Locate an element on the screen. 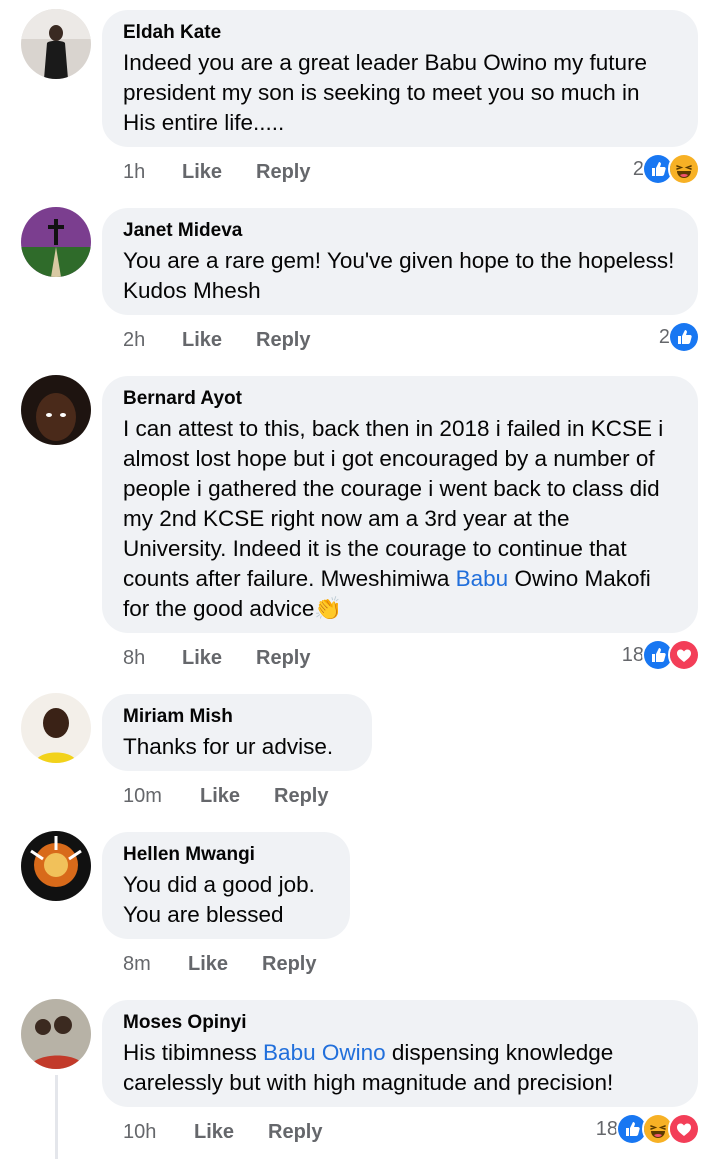 The height and width of the screenshot is (1159, 720). like-reaction-icon is located at coordinates (684, 337).